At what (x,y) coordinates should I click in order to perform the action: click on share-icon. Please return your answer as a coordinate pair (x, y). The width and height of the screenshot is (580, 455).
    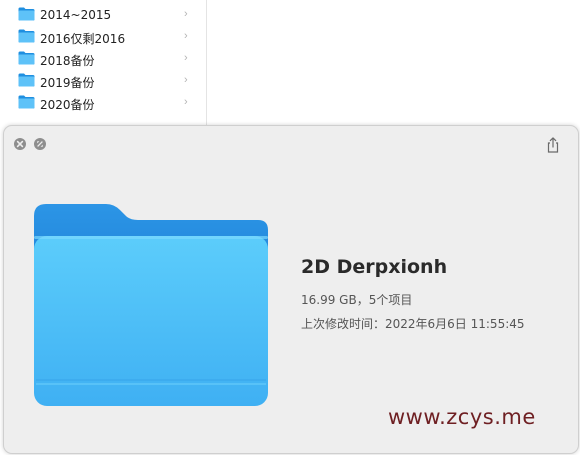
    Looking at the image, I should click on (553, 145).